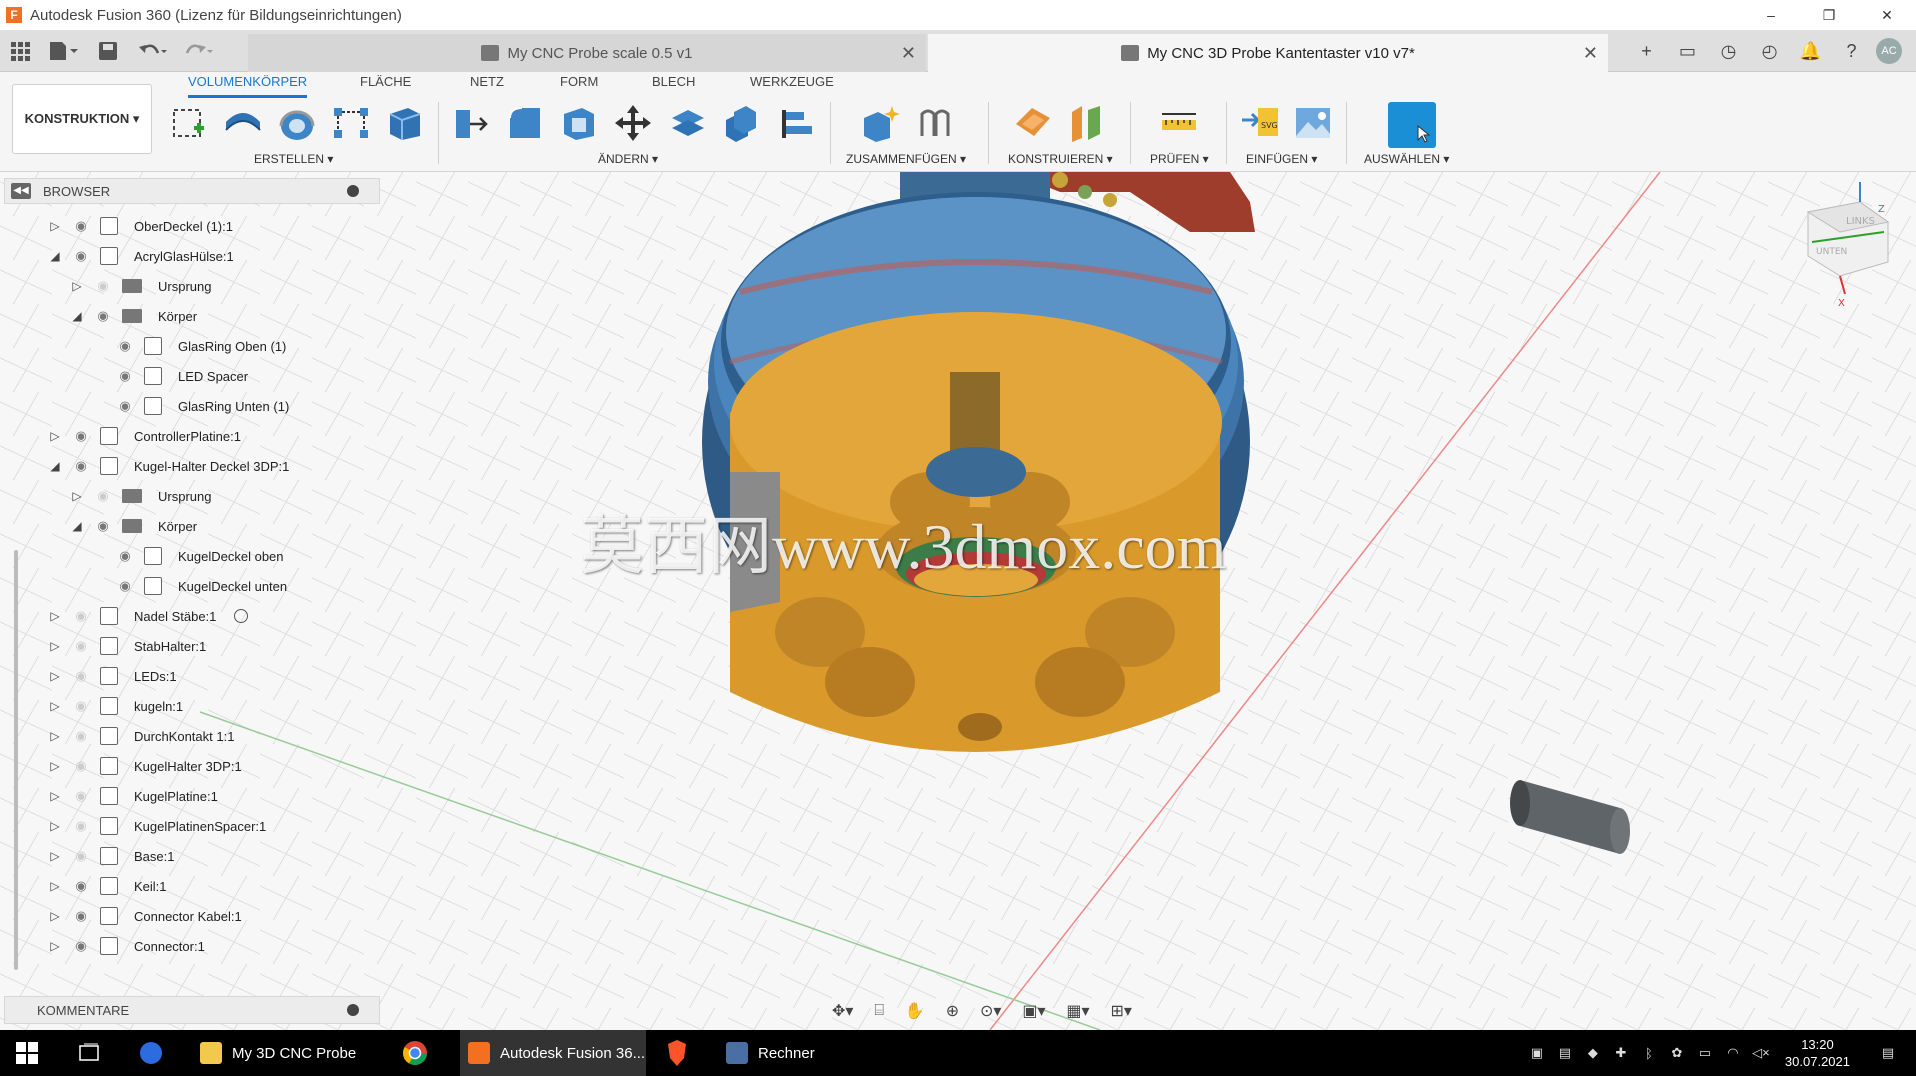 Image resolution: width=1916 pixels, height=1076 pixels. What do you see at coordinates (141, 256) in the screenshot?
I see `browser-tree-row: ◢ ◉ AcrylGlasHülse:1` at bounding box center [141, 256].